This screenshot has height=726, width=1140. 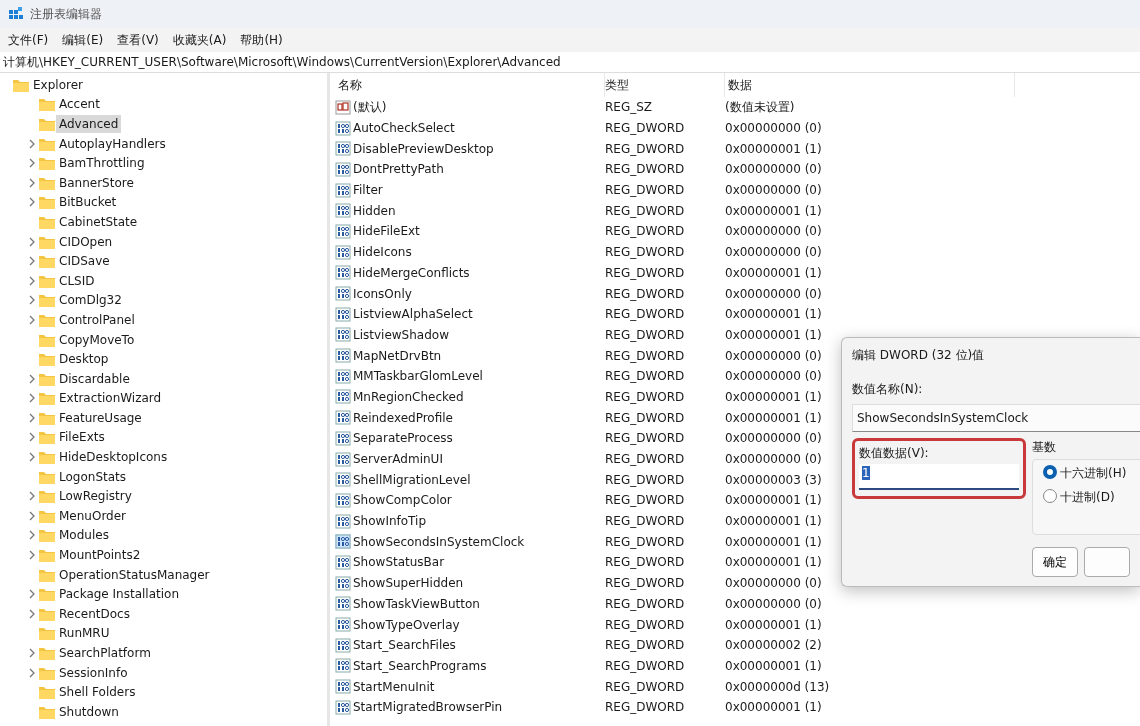 I want to click on table-cell-text: Hidden, so click(x=374, y=211).